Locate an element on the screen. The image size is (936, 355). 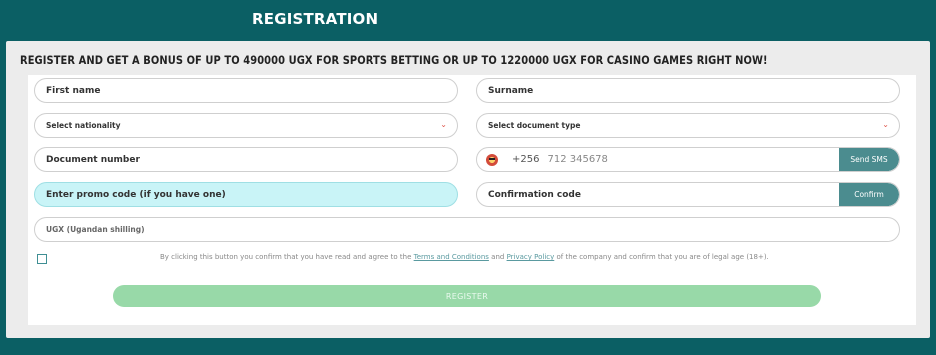
first-name-field: First name is located at coordinates (246, 90).